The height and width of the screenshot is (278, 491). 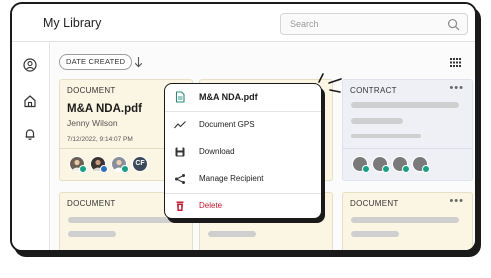 What do you see at coordinates (30, 134) in the screenshot?
I see `bell-icon` at bounding box center [30, 134].